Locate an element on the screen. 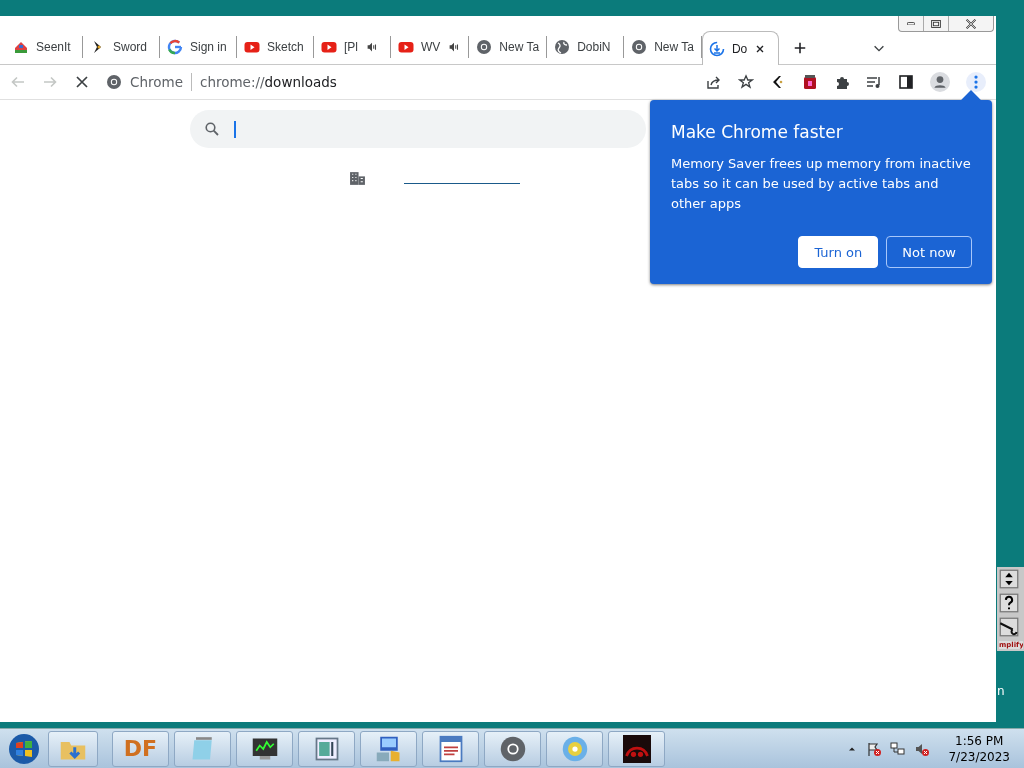  help-icon is located at coordinates (1009, 603).